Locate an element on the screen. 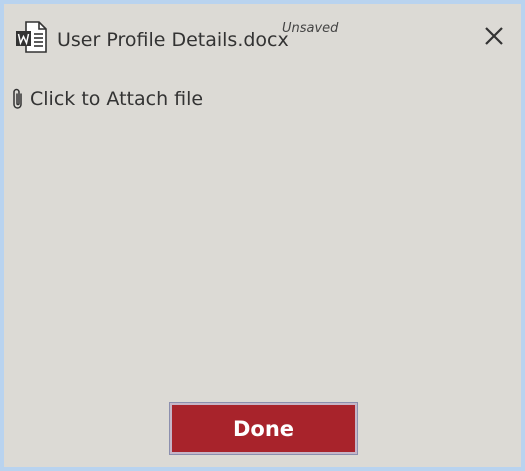 The width and height of the screenshot is (525, 471). close-icon is located at coordinates (494, 36).